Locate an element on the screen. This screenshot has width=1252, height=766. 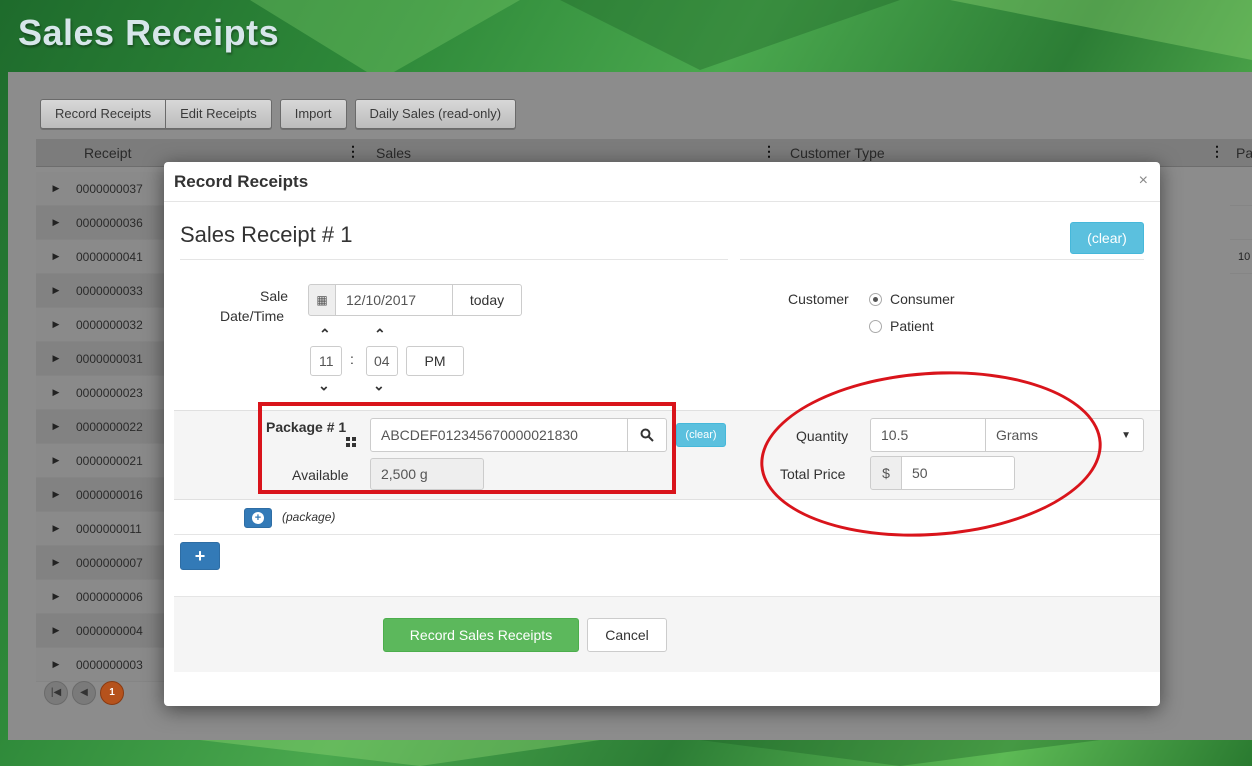
page-title: Sales Receipts is located at coordinates (149, 32).